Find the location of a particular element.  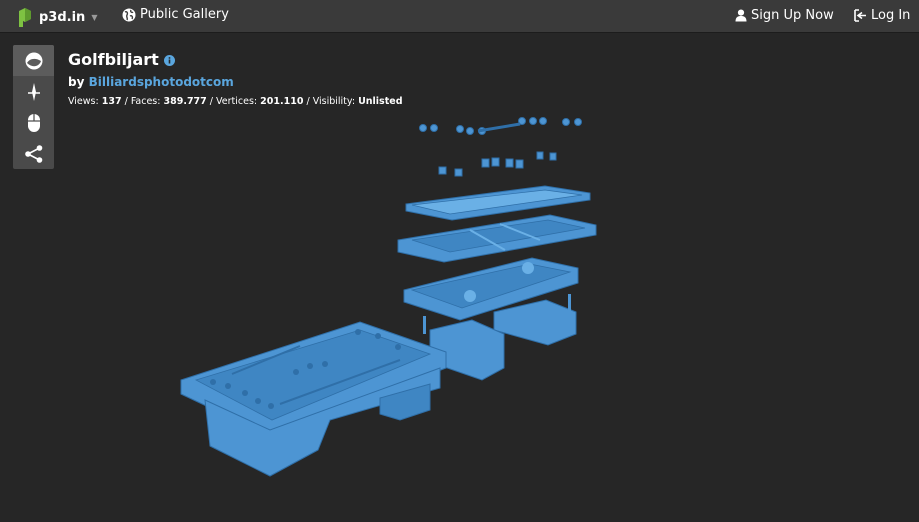

caret-down-icon: ▼ is located at coordinates (94, 17).